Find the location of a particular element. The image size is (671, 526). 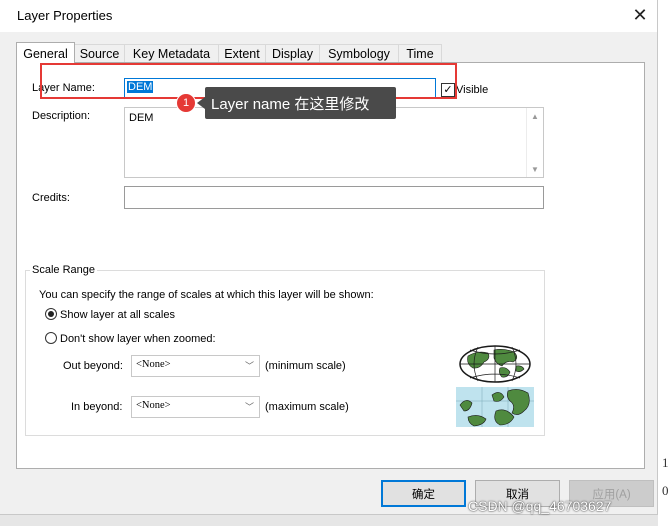

tab-time: Time is located at coordinates (420, 53).